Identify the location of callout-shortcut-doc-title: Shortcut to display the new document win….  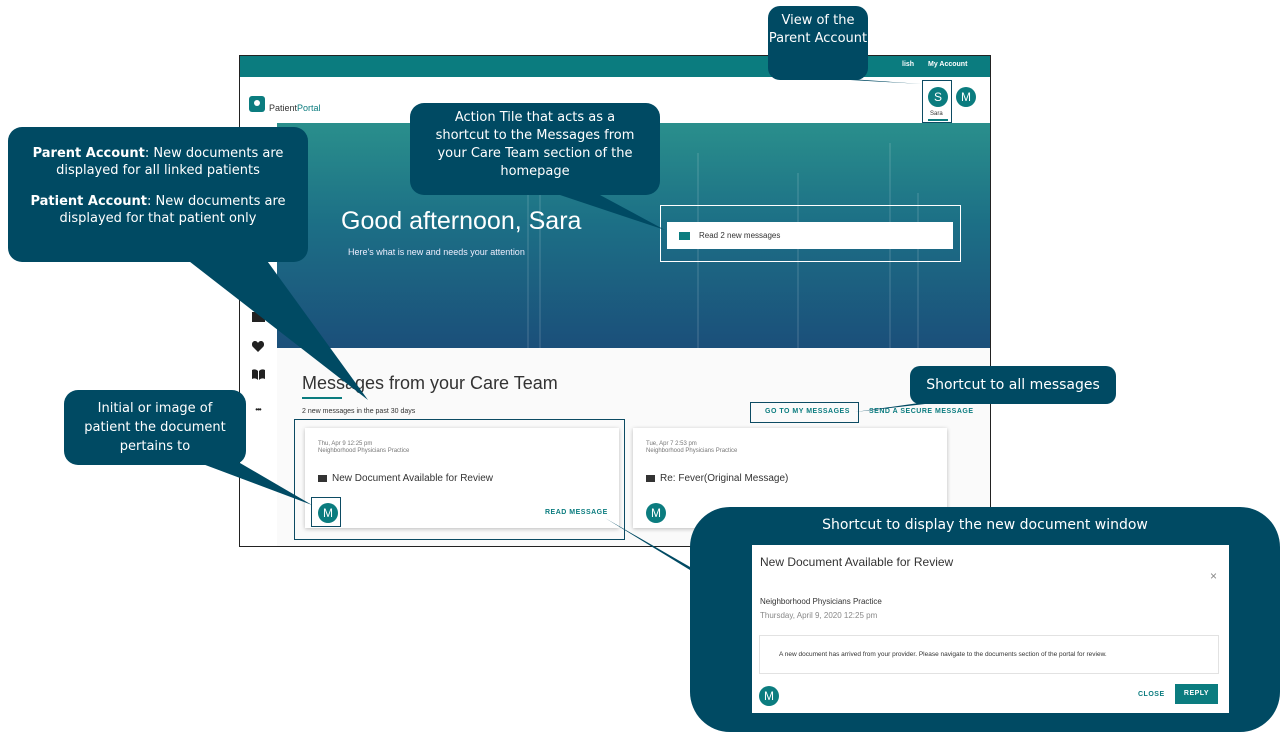
(985, 525).